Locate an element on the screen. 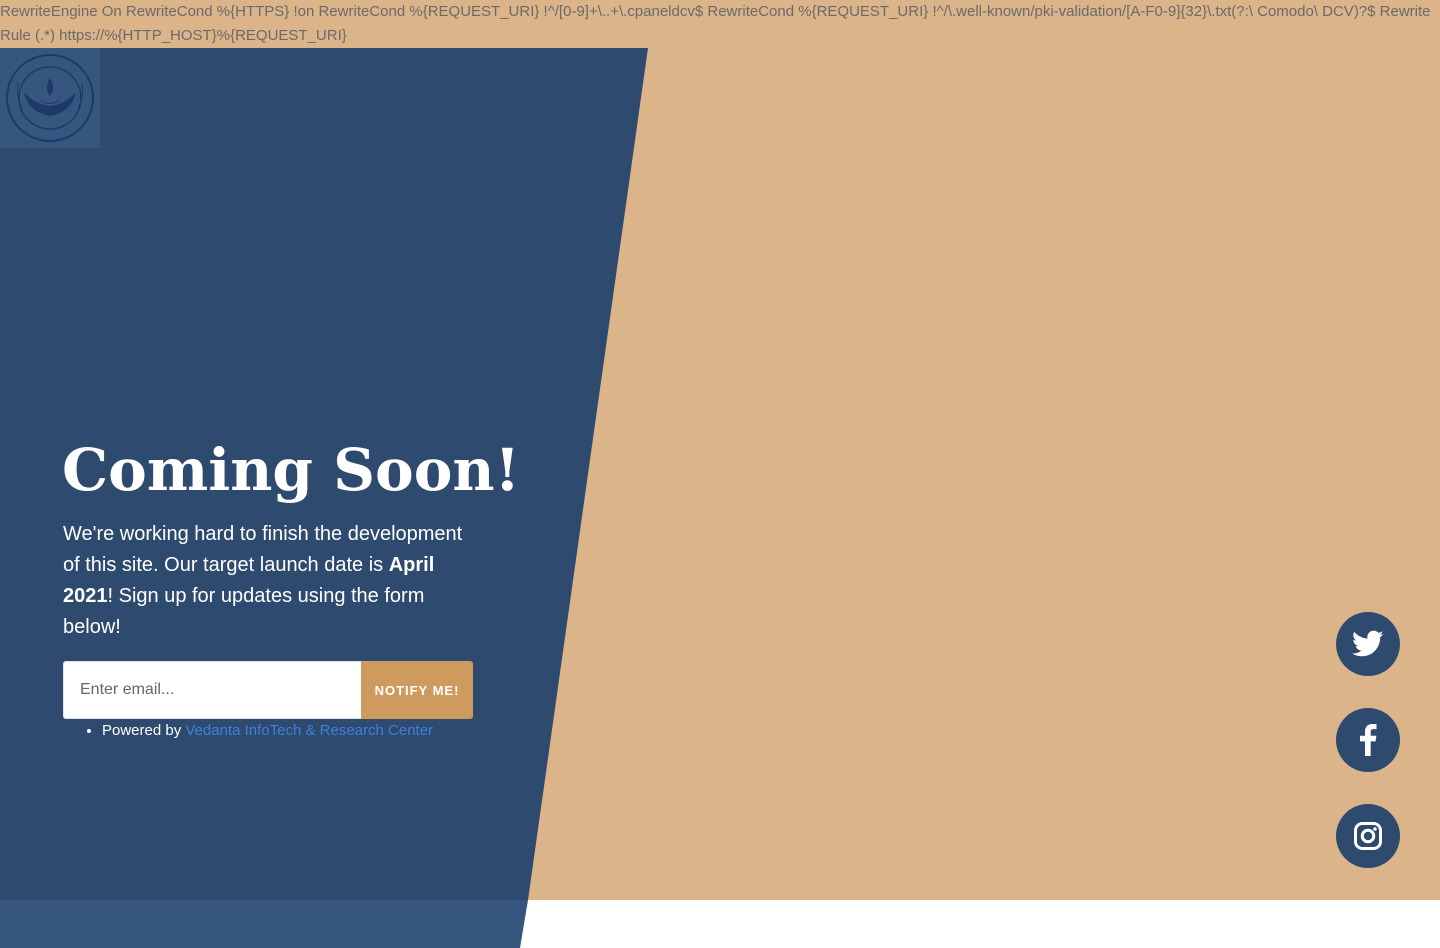  powered-by-label: Powered by is located at coordinates (144, 730).